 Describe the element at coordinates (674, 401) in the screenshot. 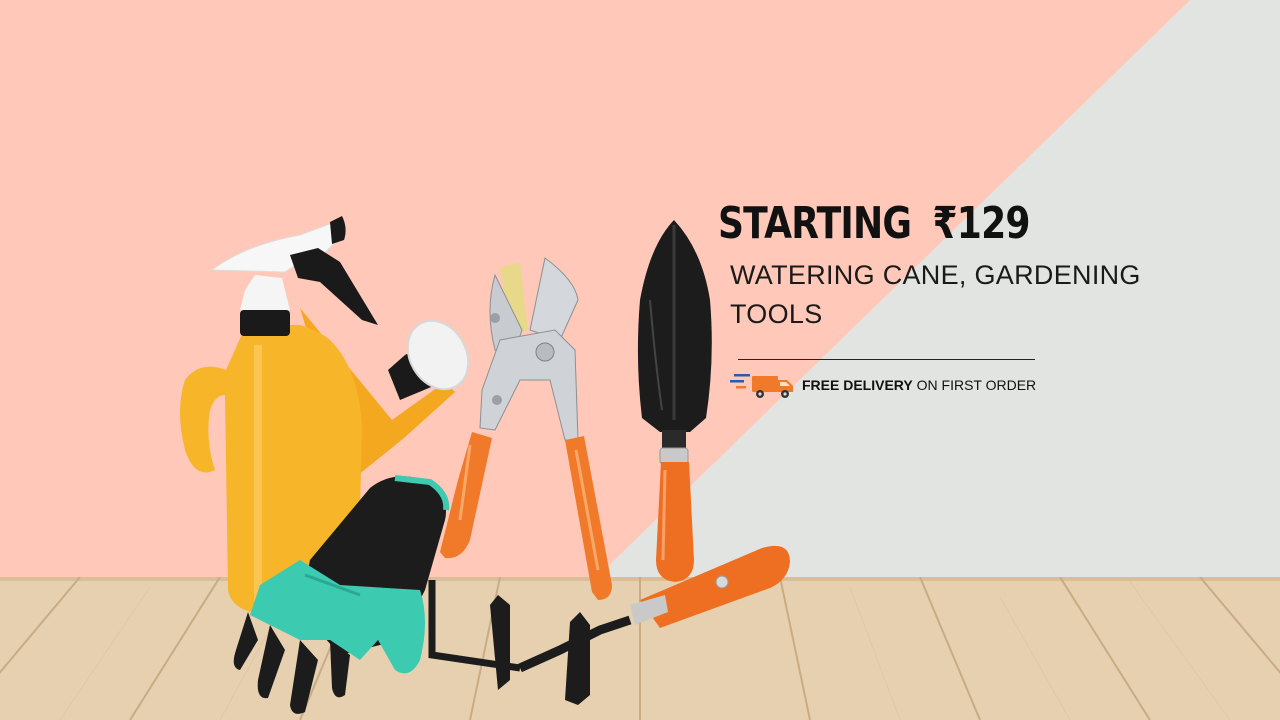

I see `trowel` at that location.